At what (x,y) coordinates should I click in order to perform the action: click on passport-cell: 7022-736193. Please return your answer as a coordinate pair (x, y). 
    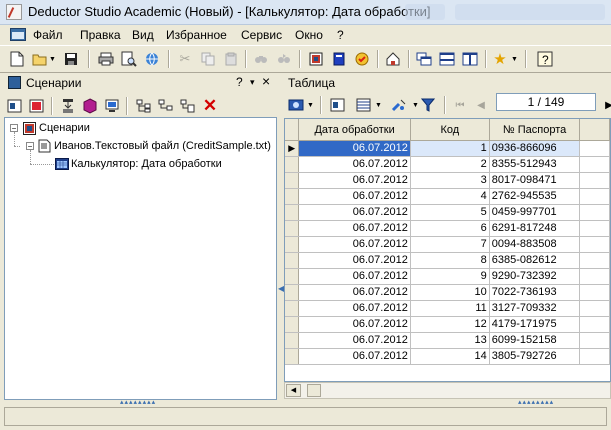
    Looking at the image, I should click on (535, 292).